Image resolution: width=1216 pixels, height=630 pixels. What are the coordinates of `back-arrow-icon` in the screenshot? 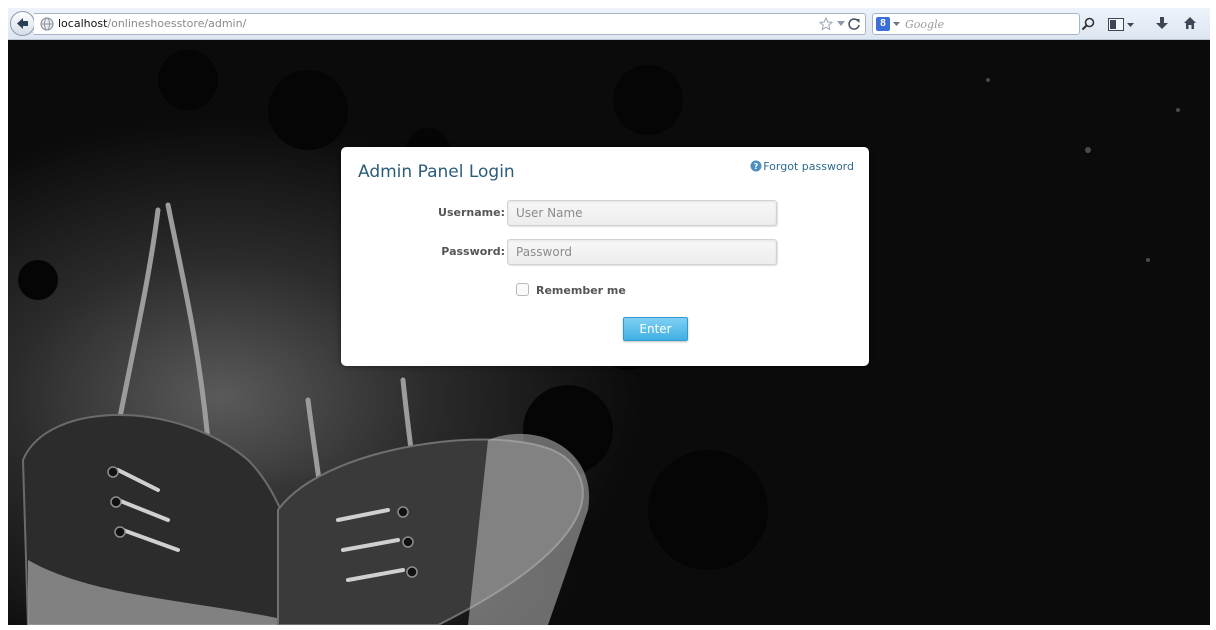 It's located at (22, 23).